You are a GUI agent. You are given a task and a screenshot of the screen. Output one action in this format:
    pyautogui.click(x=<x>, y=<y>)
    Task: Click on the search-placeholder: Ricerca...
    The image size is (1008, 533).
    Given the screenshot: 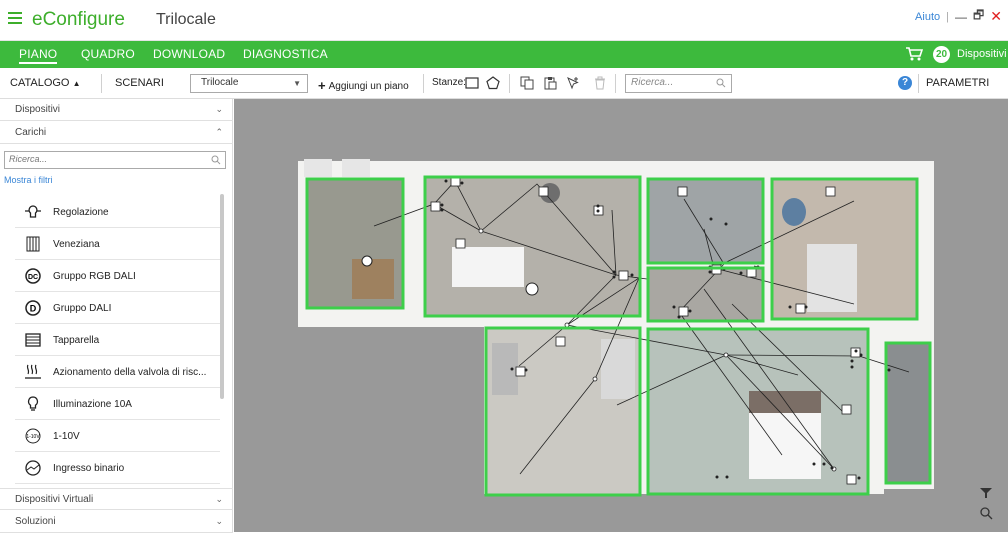 What is the action you would take?
    pyautogui.click(x=28, y=159)
    